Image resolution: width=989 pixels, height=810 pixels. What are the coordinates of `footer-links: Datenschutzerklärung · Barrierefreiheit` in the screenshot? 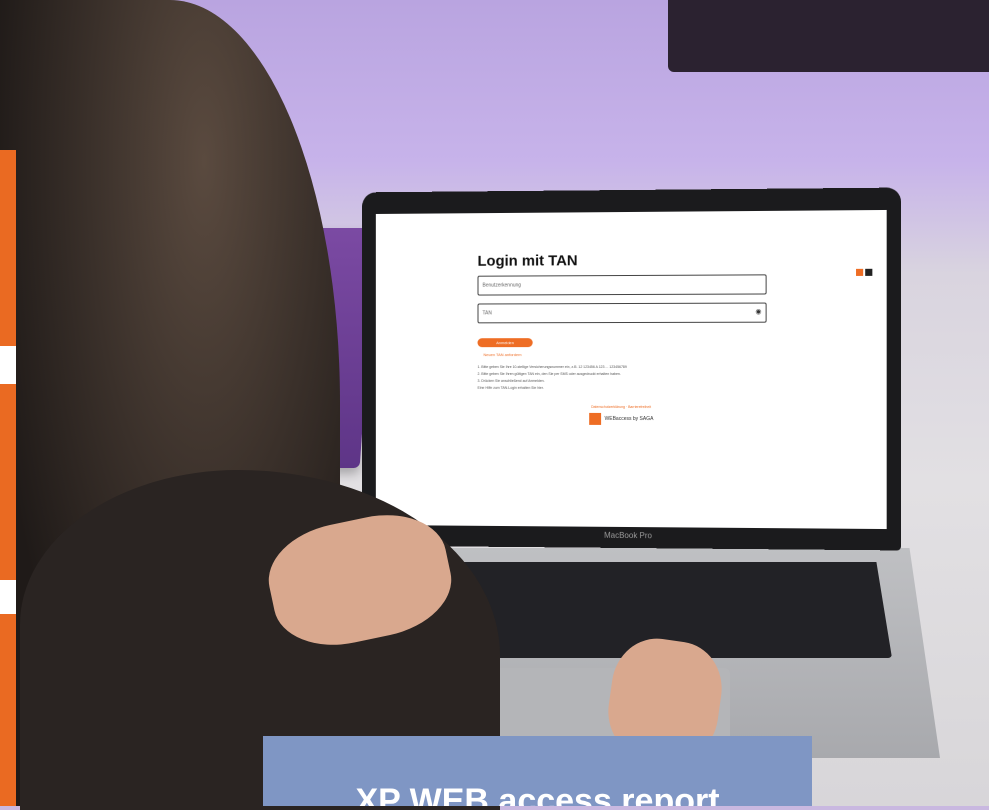 It's located at (621, 407).